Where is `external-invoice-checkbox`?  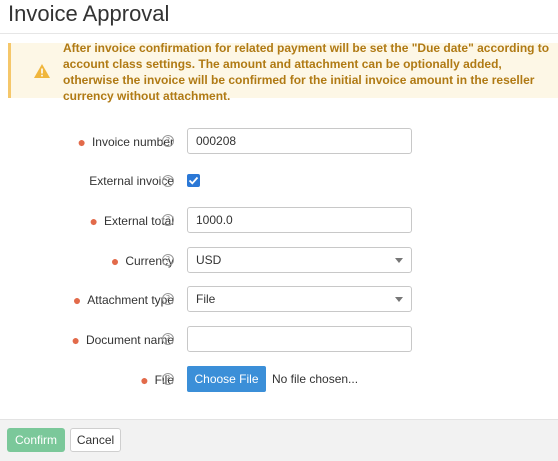
external-invoice-checkbox is located at coordinates (193, 180).